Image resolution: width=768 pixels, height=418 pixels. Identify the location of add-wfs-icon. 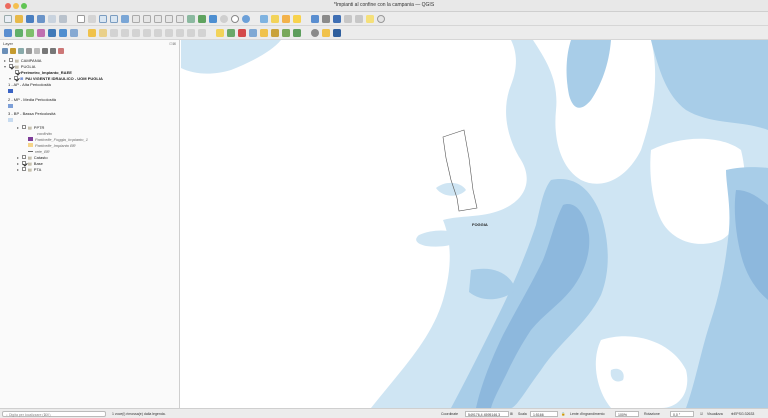
(74, 32).